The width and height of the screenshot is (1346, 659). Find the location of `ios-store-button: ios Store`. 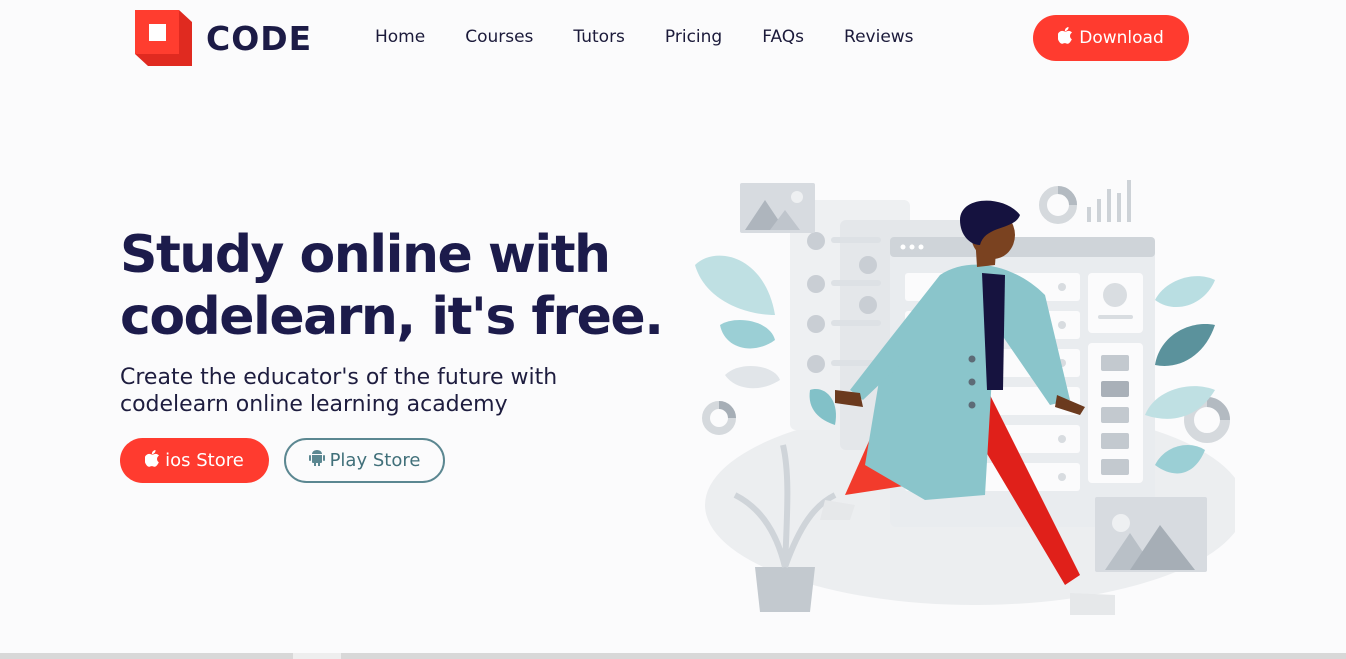

ios-store-button: ios Store is located at coordinates (194, 460).